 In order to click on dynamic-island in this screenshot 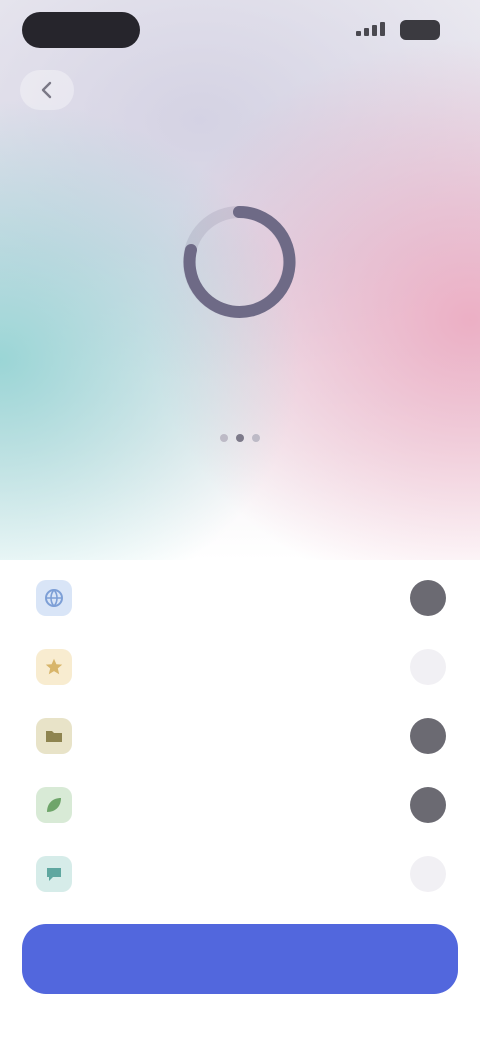, I will do `click(81, 30)`.